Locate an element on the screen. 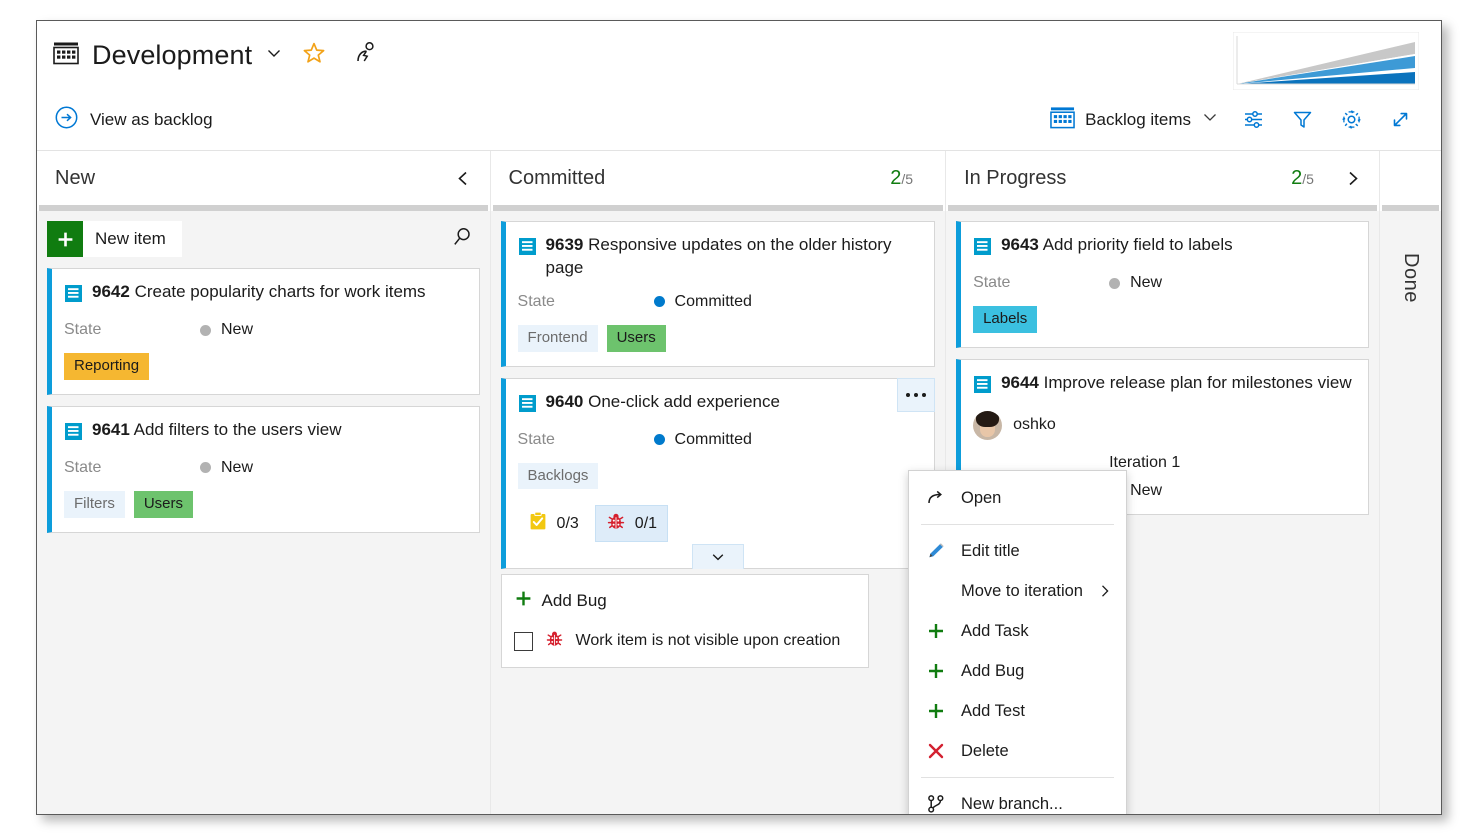 This screenshot has height=833, width=1478. card-field-state: State New is located at coordinates (264, 330).